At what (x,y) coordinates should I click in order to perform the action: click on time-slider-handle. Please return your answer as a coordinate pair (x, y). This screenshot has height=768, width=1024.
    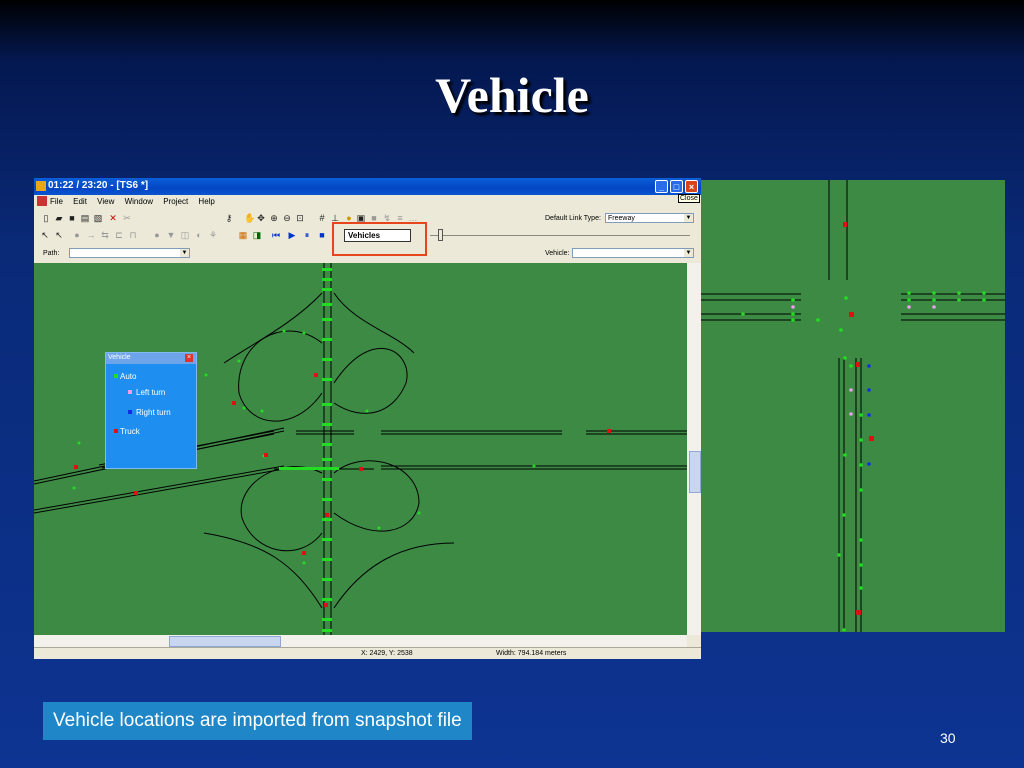
    Looking at the image, I should click on (440, 235).